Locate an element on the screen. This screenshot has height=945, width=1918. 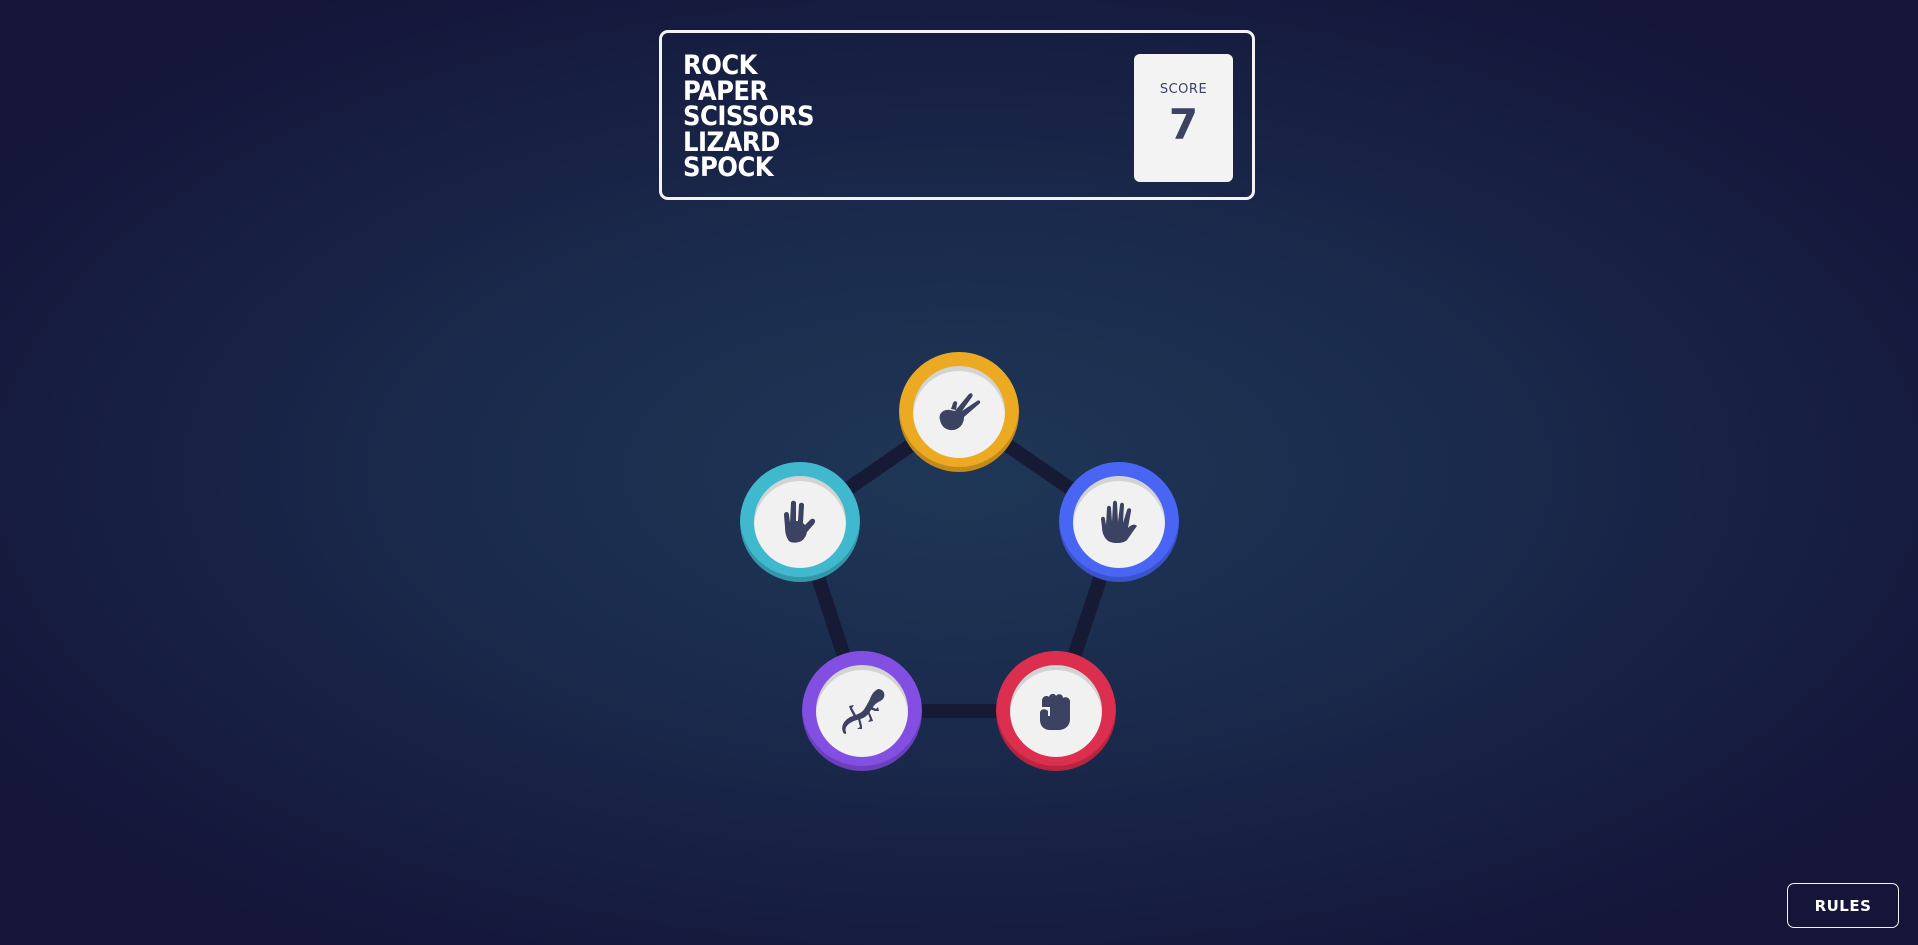
paper-hand-icon is located at coordinates (1119, 521).